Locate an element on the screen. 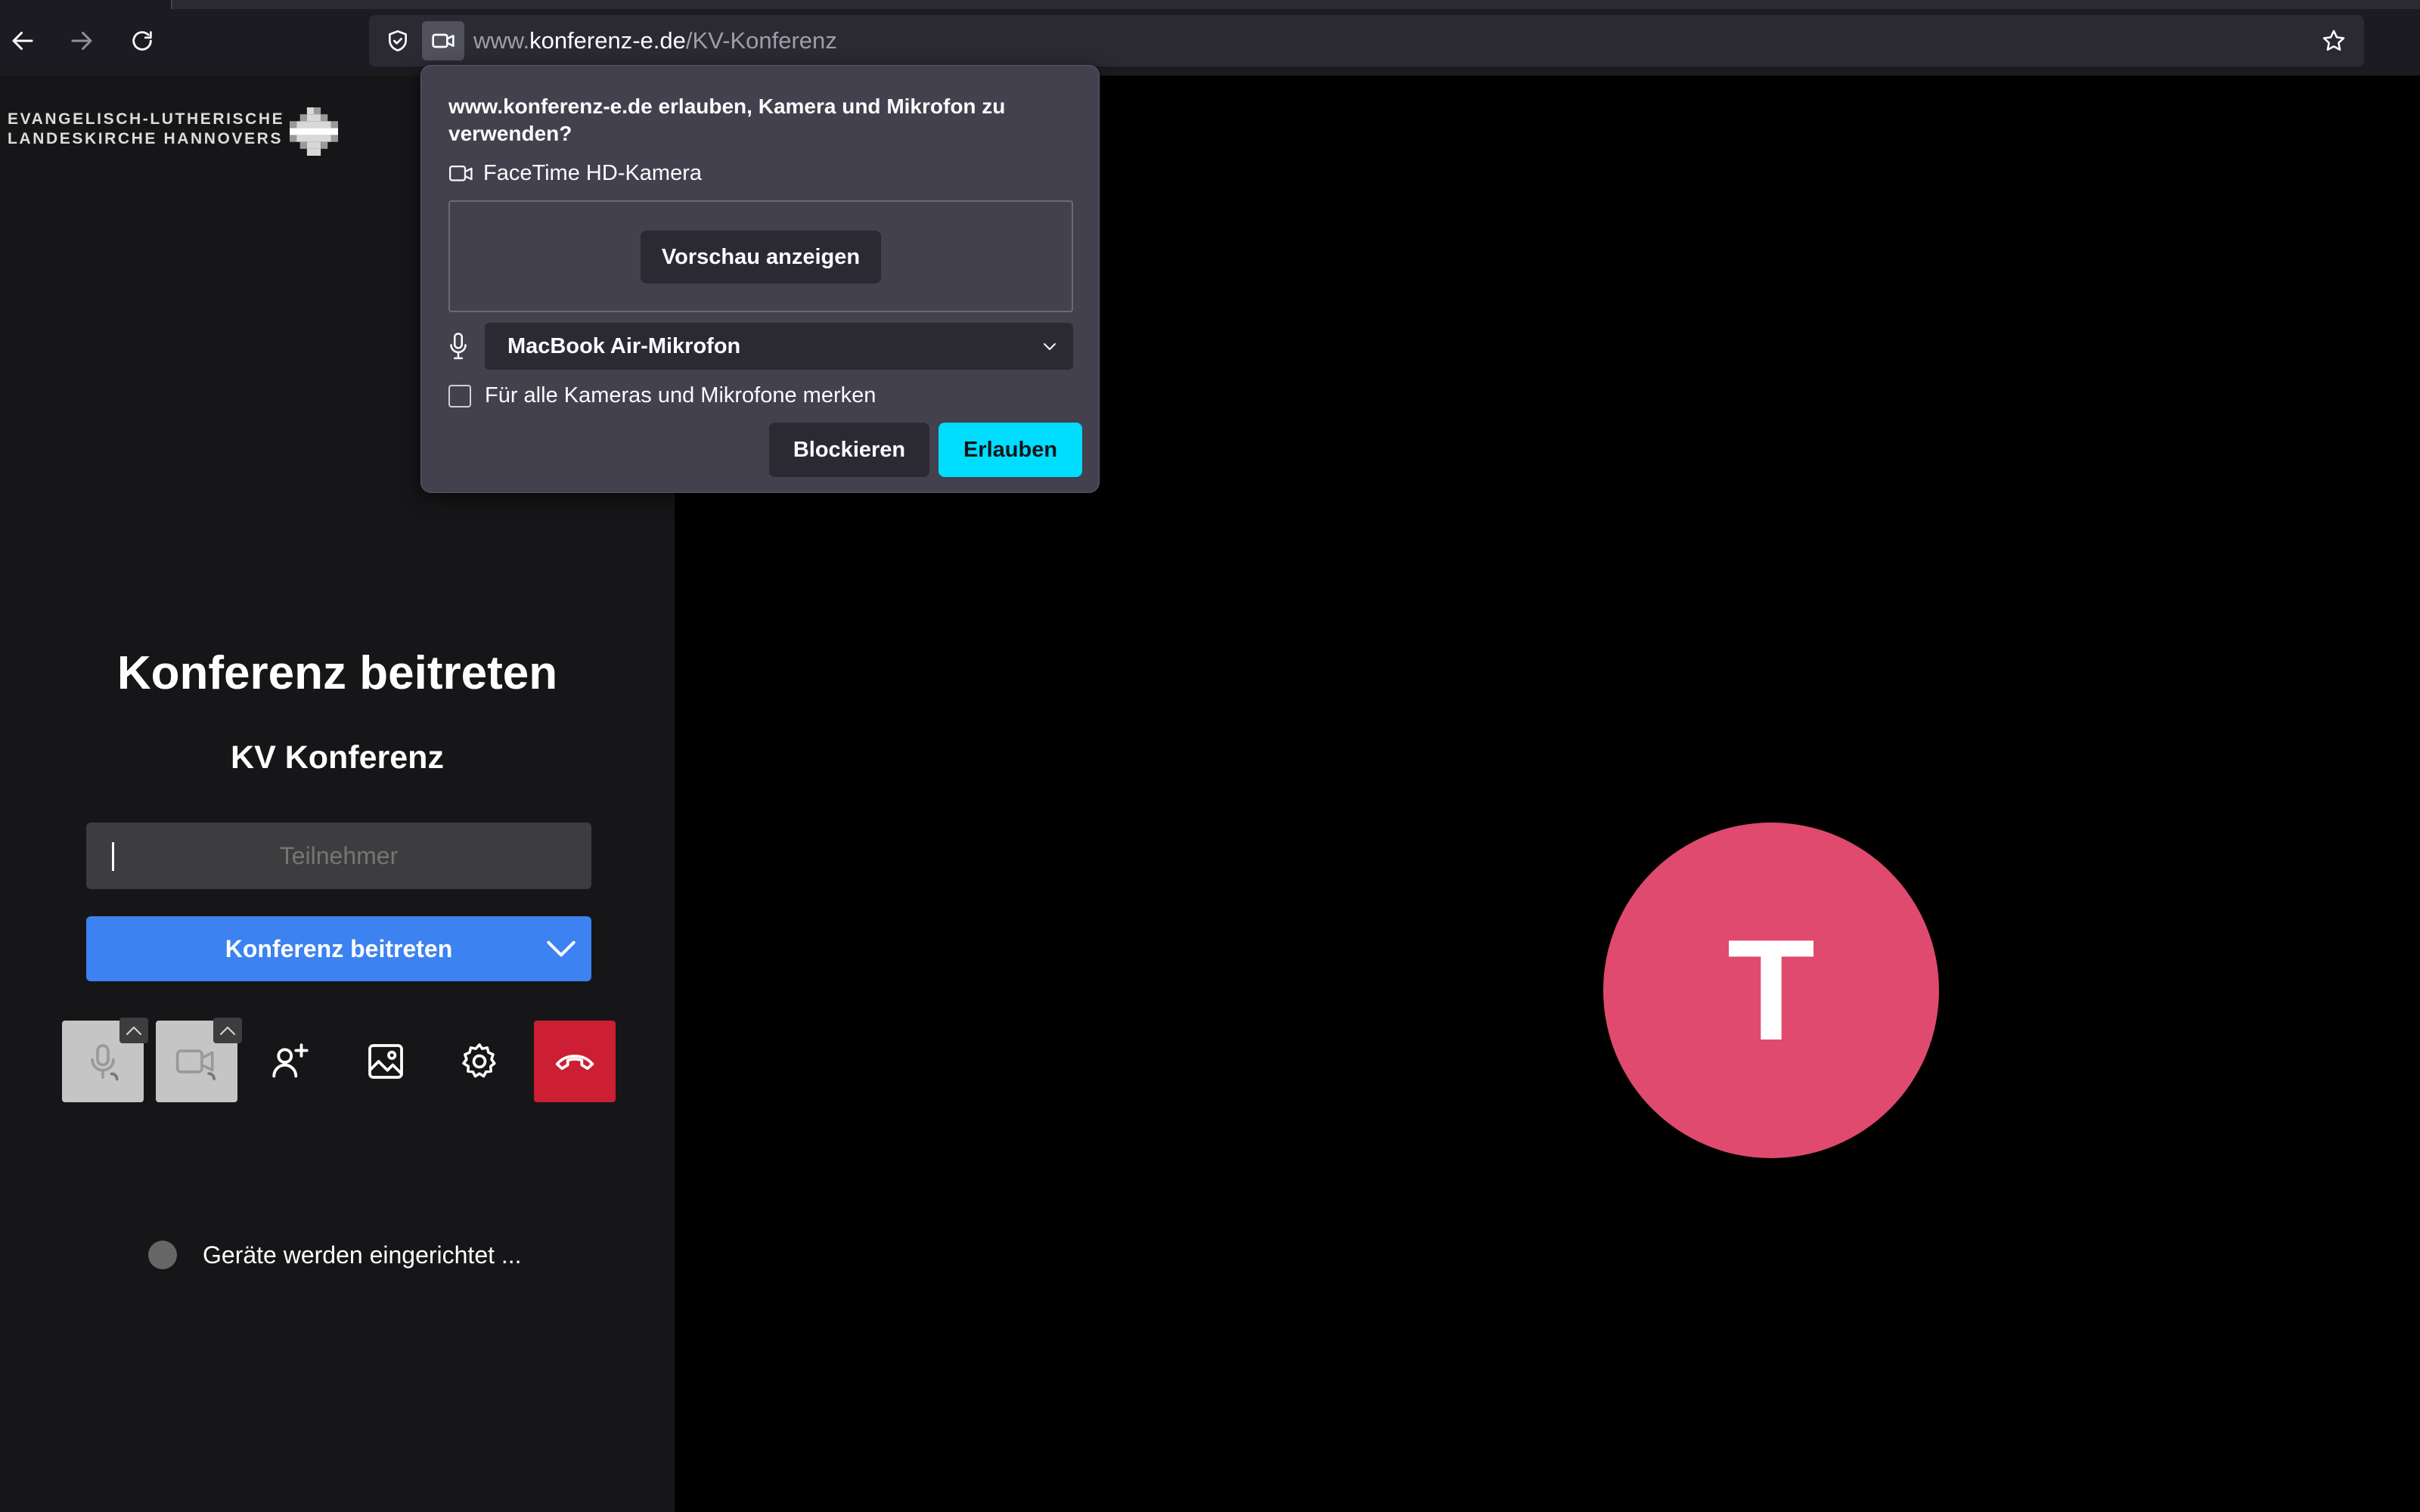 Image resolution: width=2420 pixels, height=1512 pixels. add-person-icon is located at coordinates (290, 1060).